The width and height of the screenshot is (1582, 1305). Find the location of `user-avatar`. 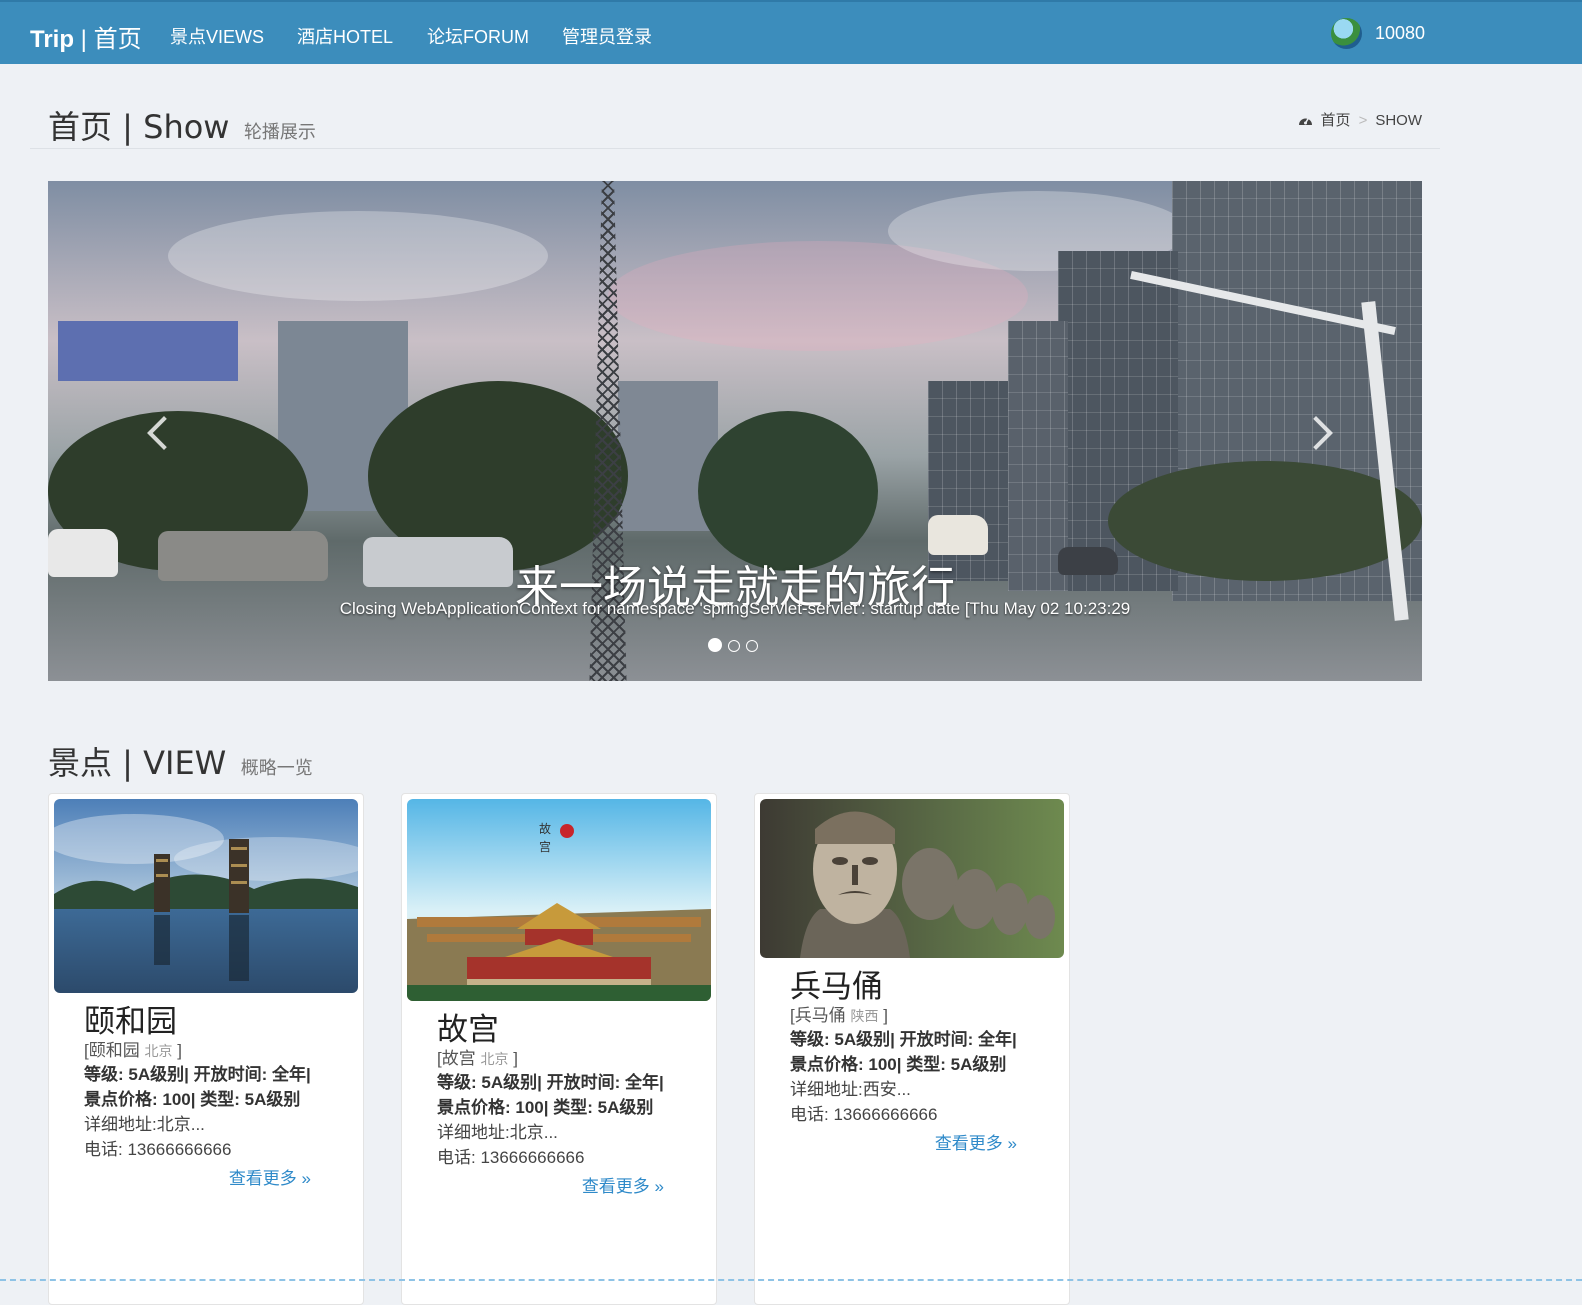

user-avatar is located at coordinates (1346, 33).